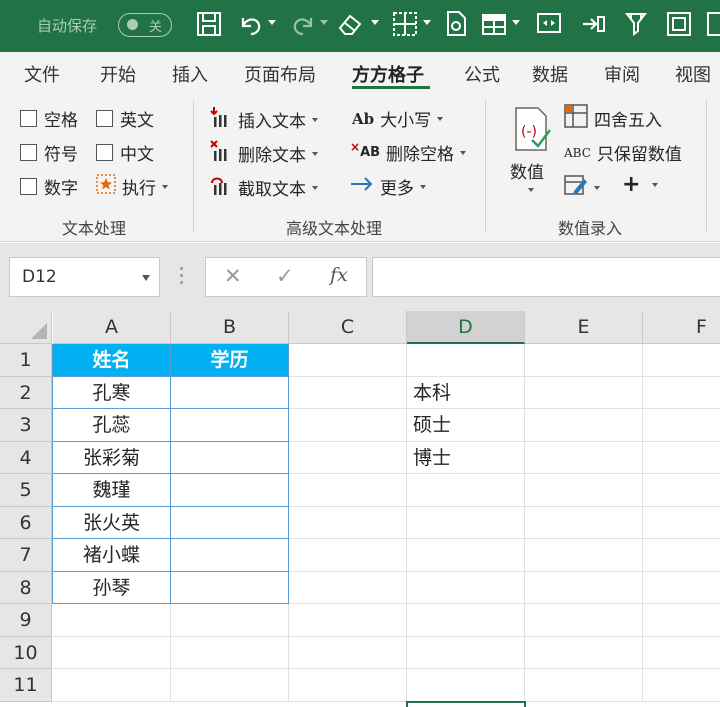 The image size is (720, 707). What do you see at coordinates (209, 25) in the screenshot?
I see `save-icon` at bounding box center [209, 25].